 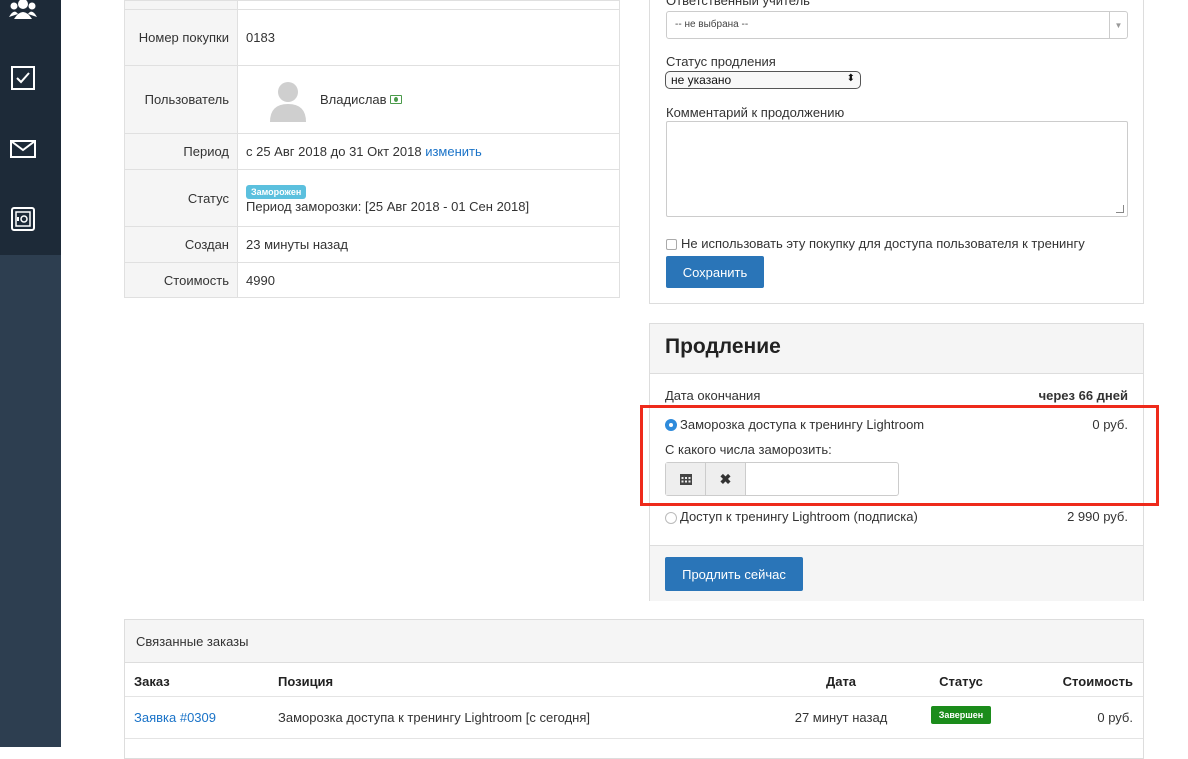 I want to click on subscription-option-price: 2 990 руб., so click(x=1097, y=516).